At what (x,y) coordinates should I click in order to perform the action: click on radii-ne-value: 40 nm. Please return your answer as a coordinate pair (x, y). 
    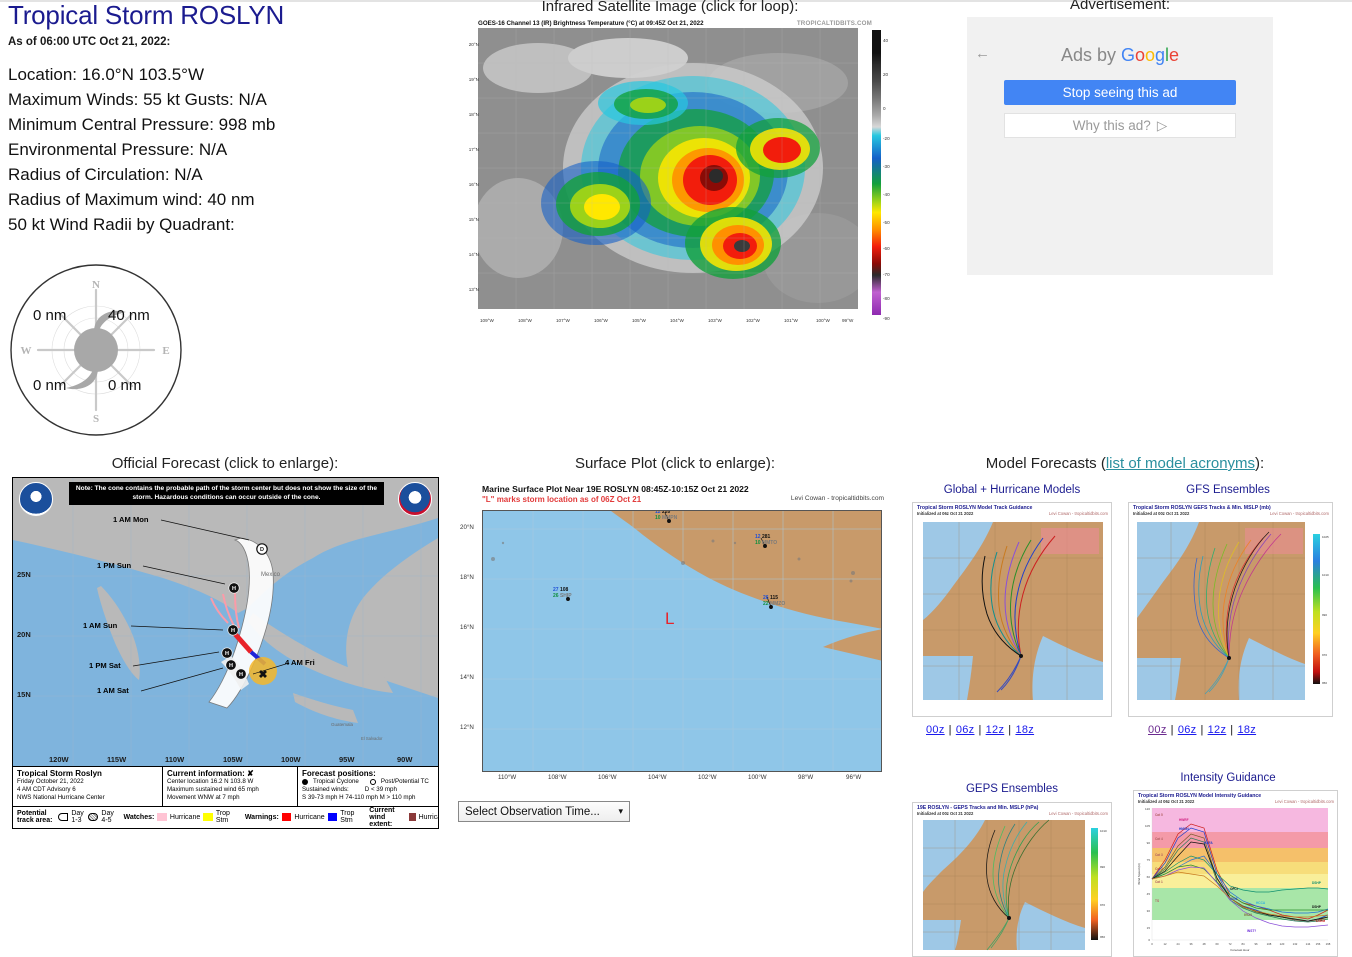
    Looking at the image, I should click on (129, 315).